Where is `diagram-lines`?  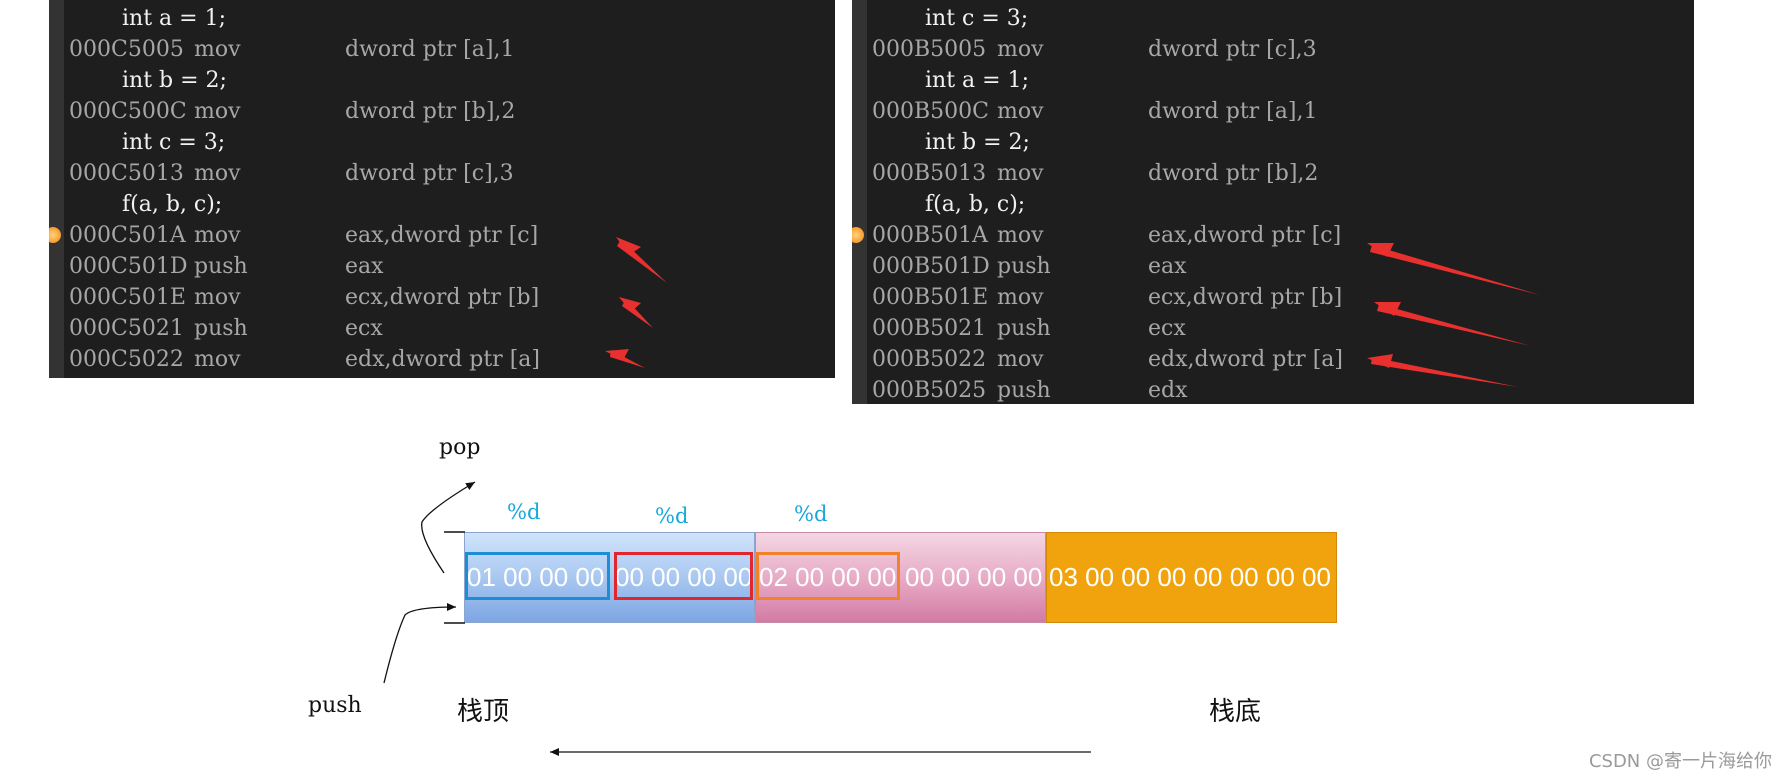 diagram-lines is located at coordinates (737, 618).